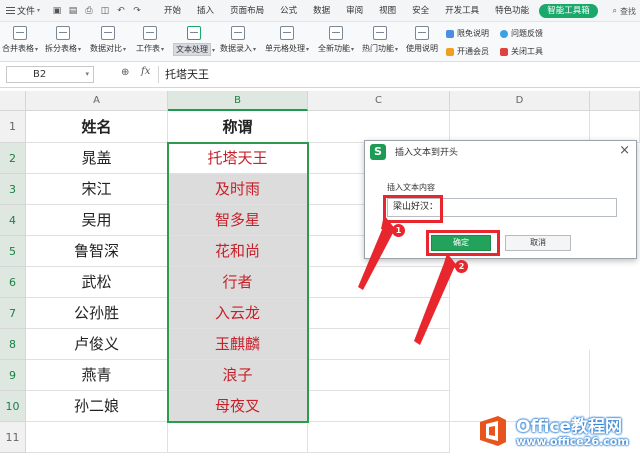  Describe the element at coordinates (247, 11) in the screenshot. I see `tab-page-layout: 页面布局` at that location.